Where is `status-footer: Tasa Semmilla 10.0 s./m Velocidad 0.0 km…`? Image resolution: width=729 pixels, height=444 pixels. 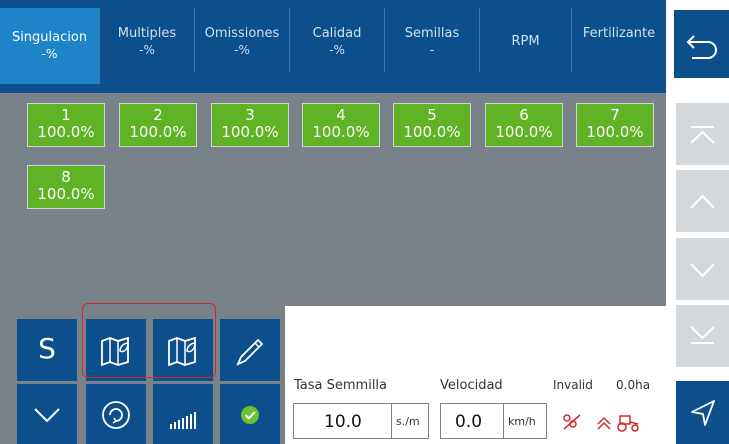
status-footer: Tasa Semmilla 10.0 s./m Velocidad 0.0 km… is located at coordinates (475, 410).